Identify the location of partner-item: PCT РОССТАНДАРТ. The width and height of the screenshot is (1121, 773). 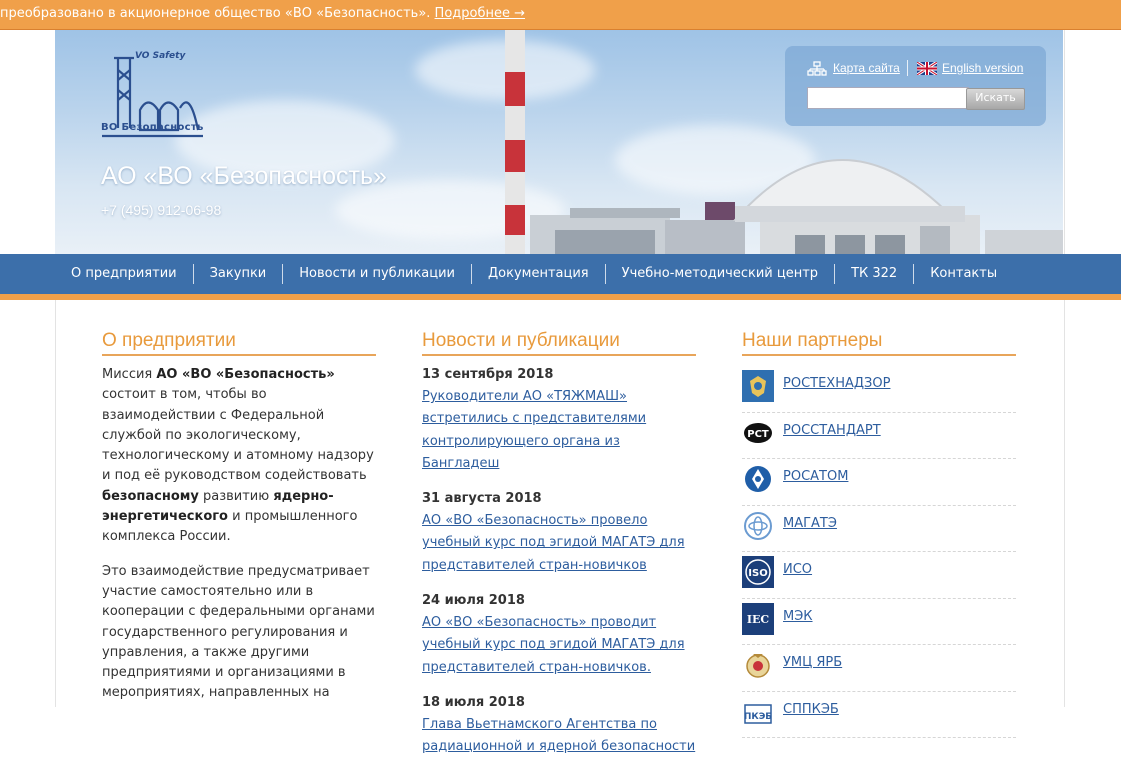
(879, 436).